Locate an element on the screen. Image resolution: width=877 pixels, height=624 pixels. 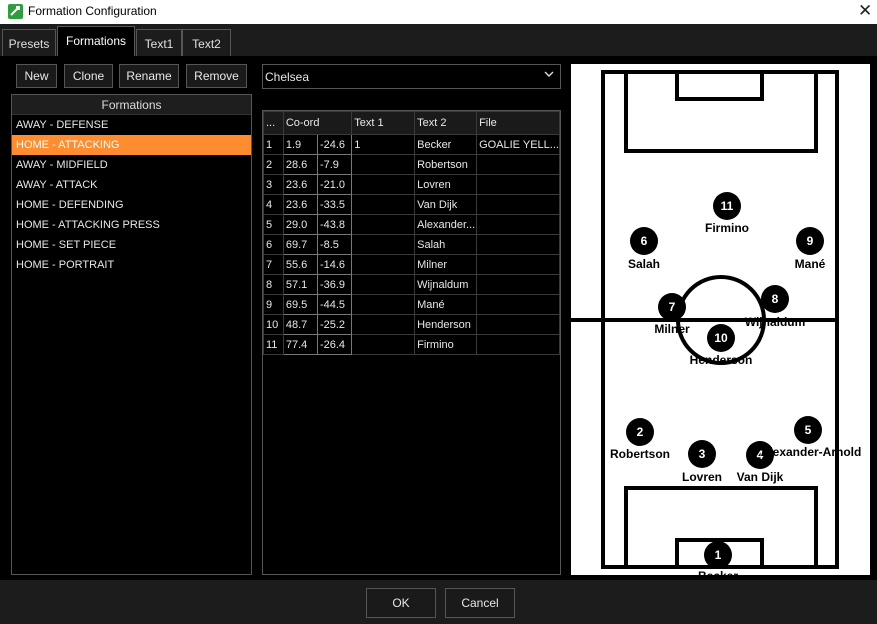
cell-text2: Van Dijk is located at coordinates (446, 204).